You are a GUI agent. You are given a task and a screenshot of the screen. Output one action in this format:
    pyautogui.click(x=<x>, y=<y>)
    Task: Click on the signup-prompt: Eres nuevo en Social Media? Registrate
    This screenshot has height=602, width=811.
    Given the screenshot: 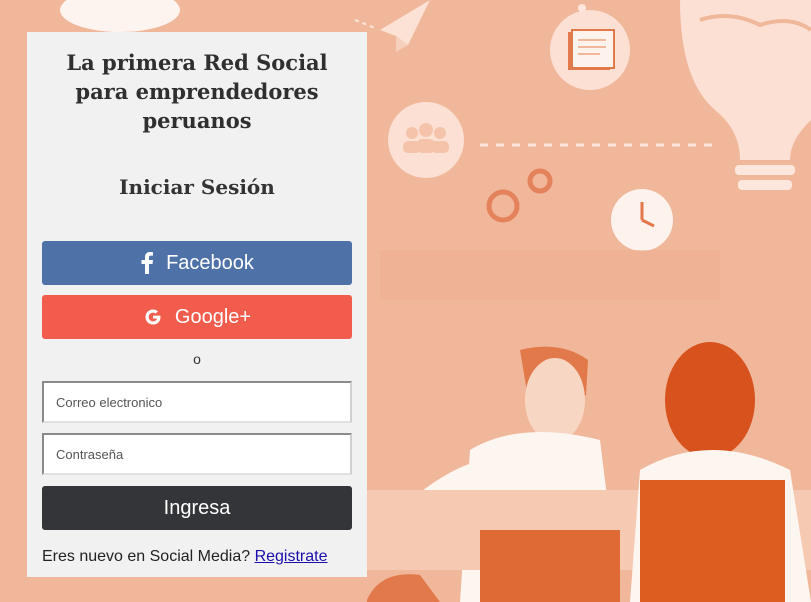 What is the action you would take?
    pyautogui.click(x=197, y=557)
    